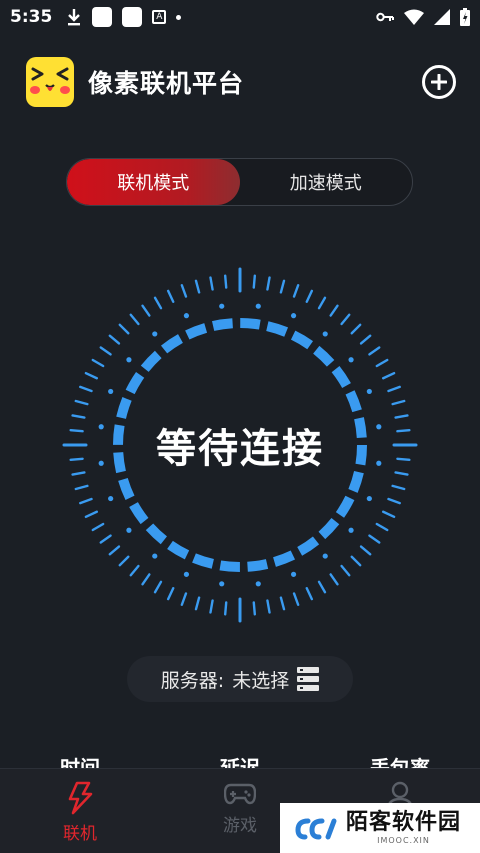  I want to click on notification-icons: A, so click(124, 17).